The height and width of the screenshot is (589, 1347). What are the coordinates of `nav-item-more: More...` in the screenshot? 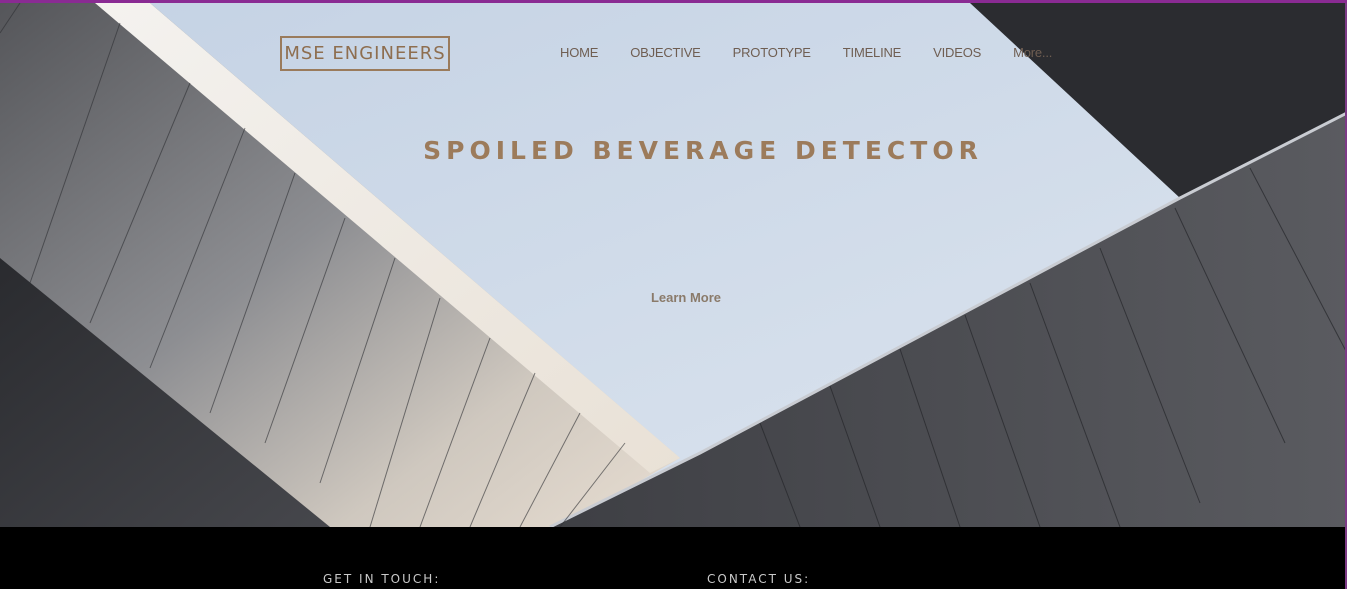 It's located at (1032, 52).